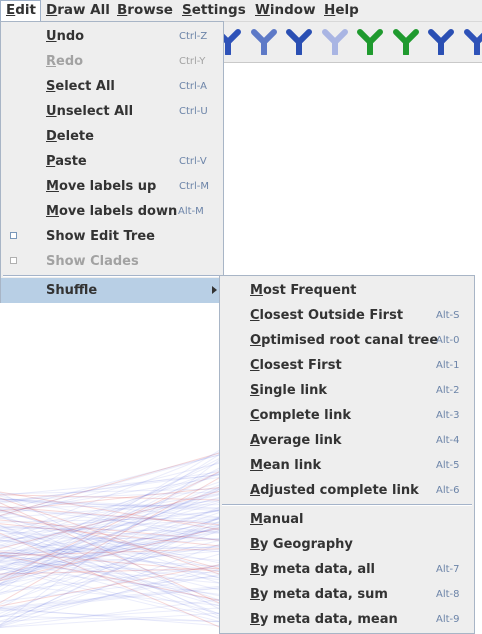  Describe the element at coordinates (347, 569) in the screenshot. I see `menu-item-by-meta-data-all: By meta data, all Alt-7` at that location.